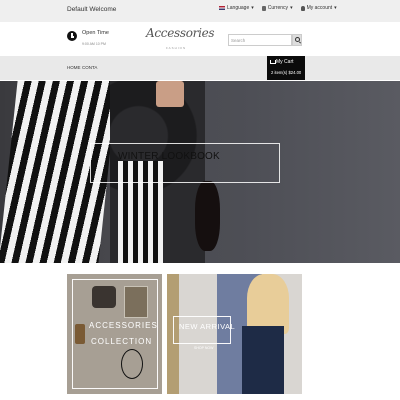  What do you see at coordinates (74, 67) in the screenshot?
I see `nav-item-home: HOME` at bounding box center [74, 67].